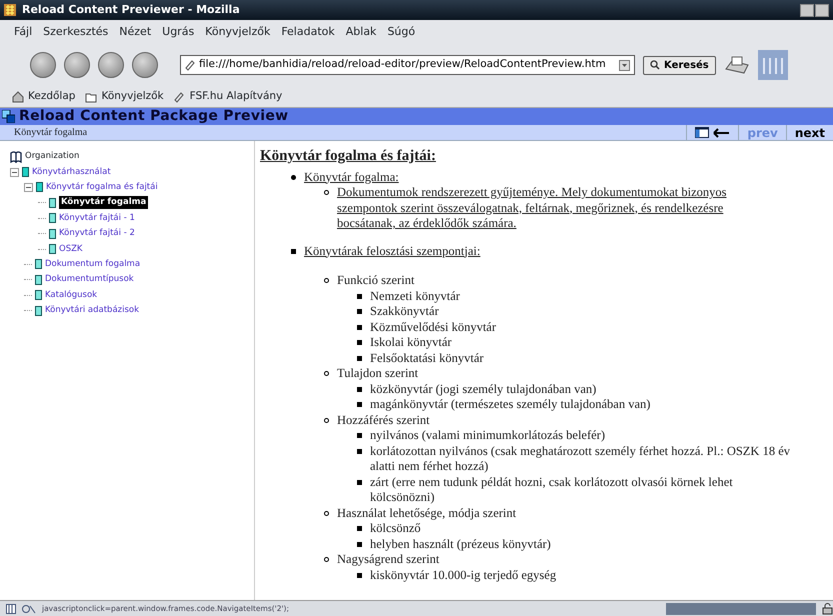 This screenshot has width=833, height=616. Describe the element at coordinates (361, 32) in the screenshot. I see `menu-item: Ablak` at that location.